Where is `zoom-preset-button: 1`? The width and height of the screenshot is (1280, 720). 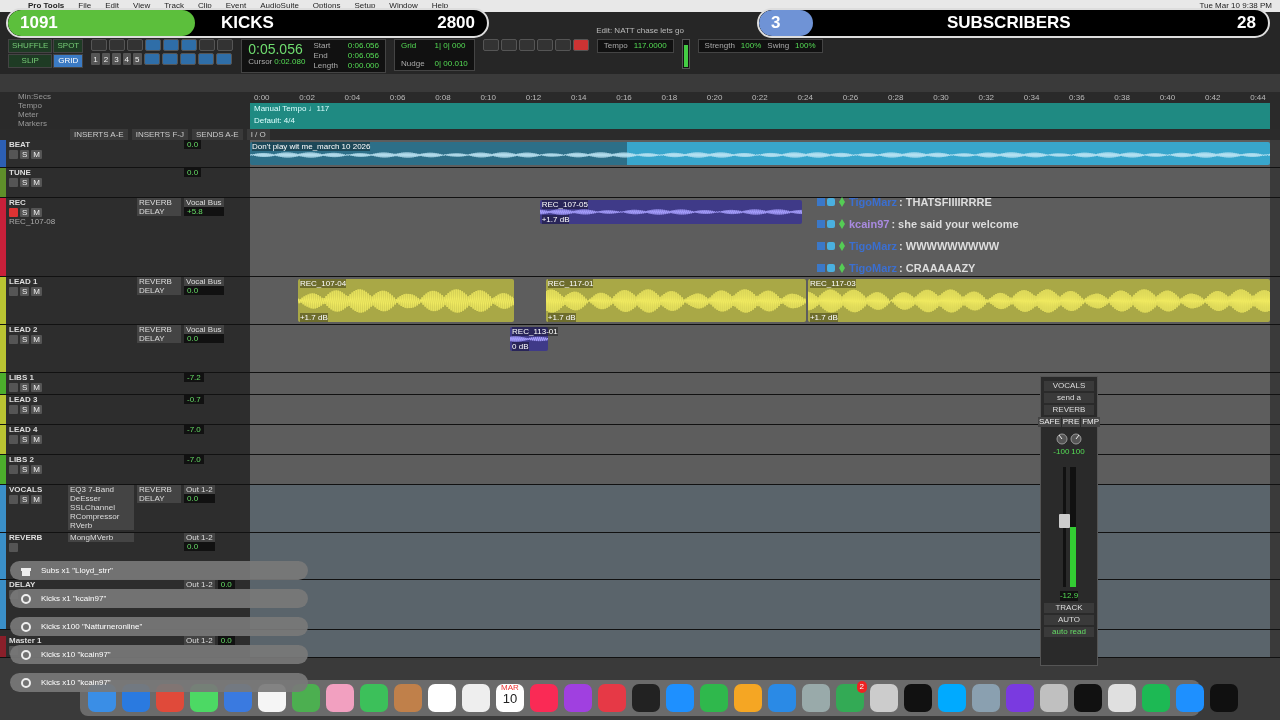
zoom-preset-button: 1 is located at coordinates (95, 59).